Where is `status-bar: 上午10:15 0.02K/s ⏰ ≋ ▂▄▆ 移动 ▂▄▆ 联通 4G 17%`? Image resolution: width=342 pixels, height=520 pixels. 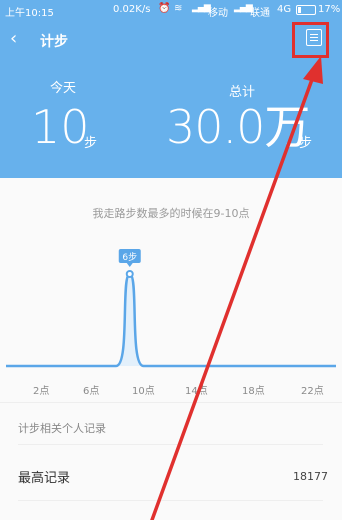
status-bar: 上午10:15 0.02K/s ⏰ ≋ ▂▄▆ 移动 ▂▄▆ 联通 4G 17% is located at coordinates (171, 10).